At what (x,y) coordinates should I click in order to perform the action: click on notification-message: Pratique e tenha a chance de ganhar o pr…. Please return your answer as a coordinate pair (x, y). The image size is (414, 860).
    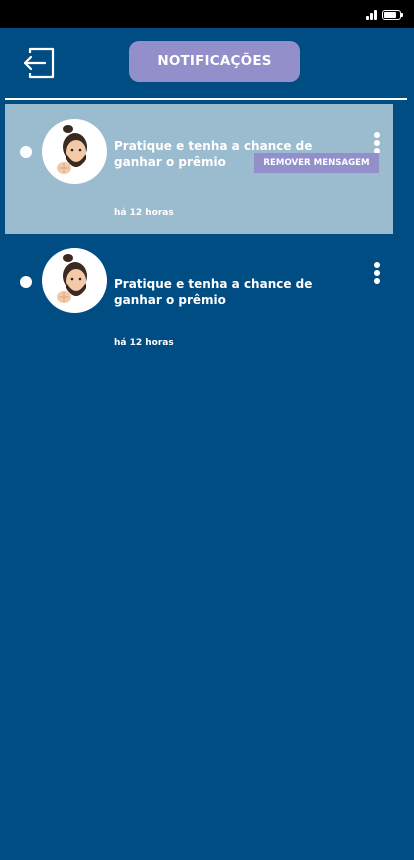
    Looking at the image, I should click on (213, 292).